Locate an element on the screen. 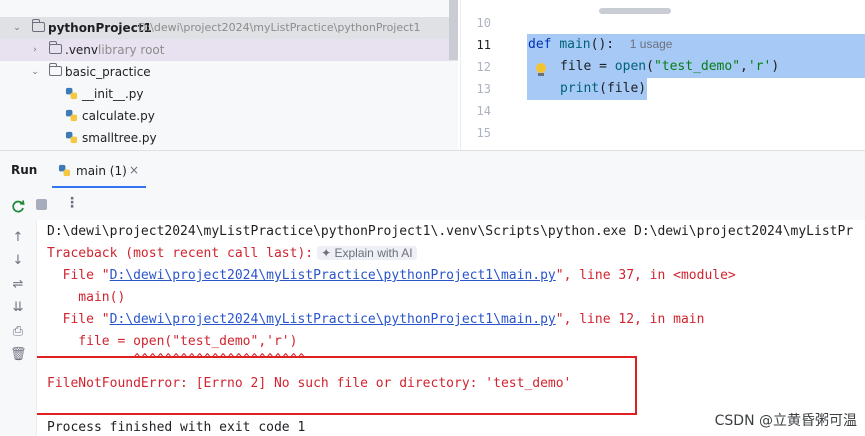  tab-label: main (1) is located at coordinates (101, 171).